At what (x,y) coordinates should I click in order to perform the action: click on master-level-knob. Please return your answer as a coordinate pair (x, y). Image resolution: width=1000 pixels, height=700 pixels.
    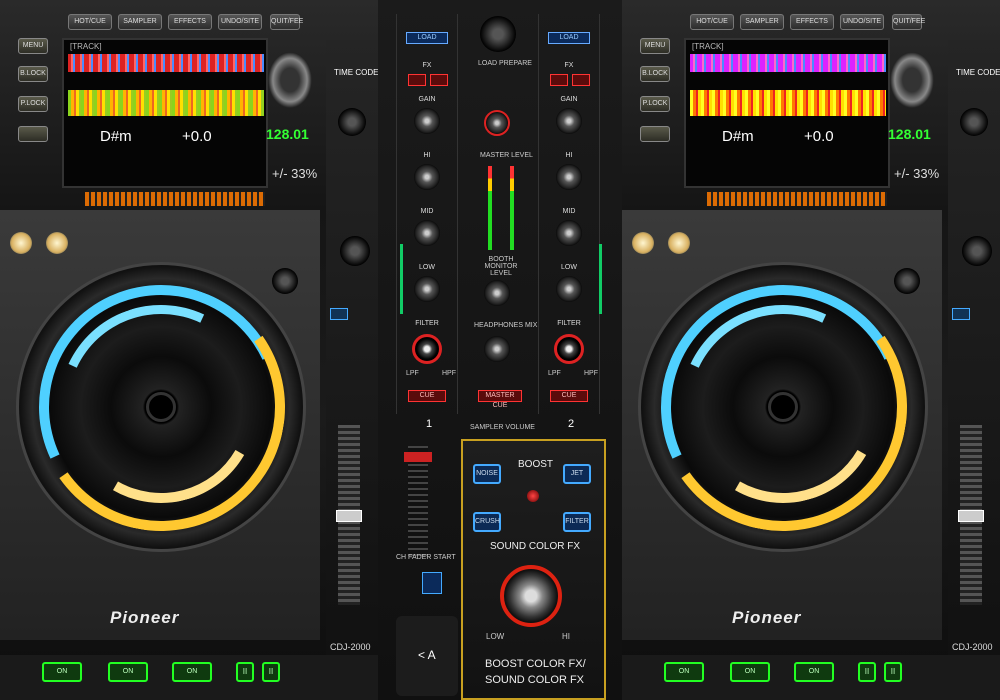
    Looking at the image, I should click on (497, 123).